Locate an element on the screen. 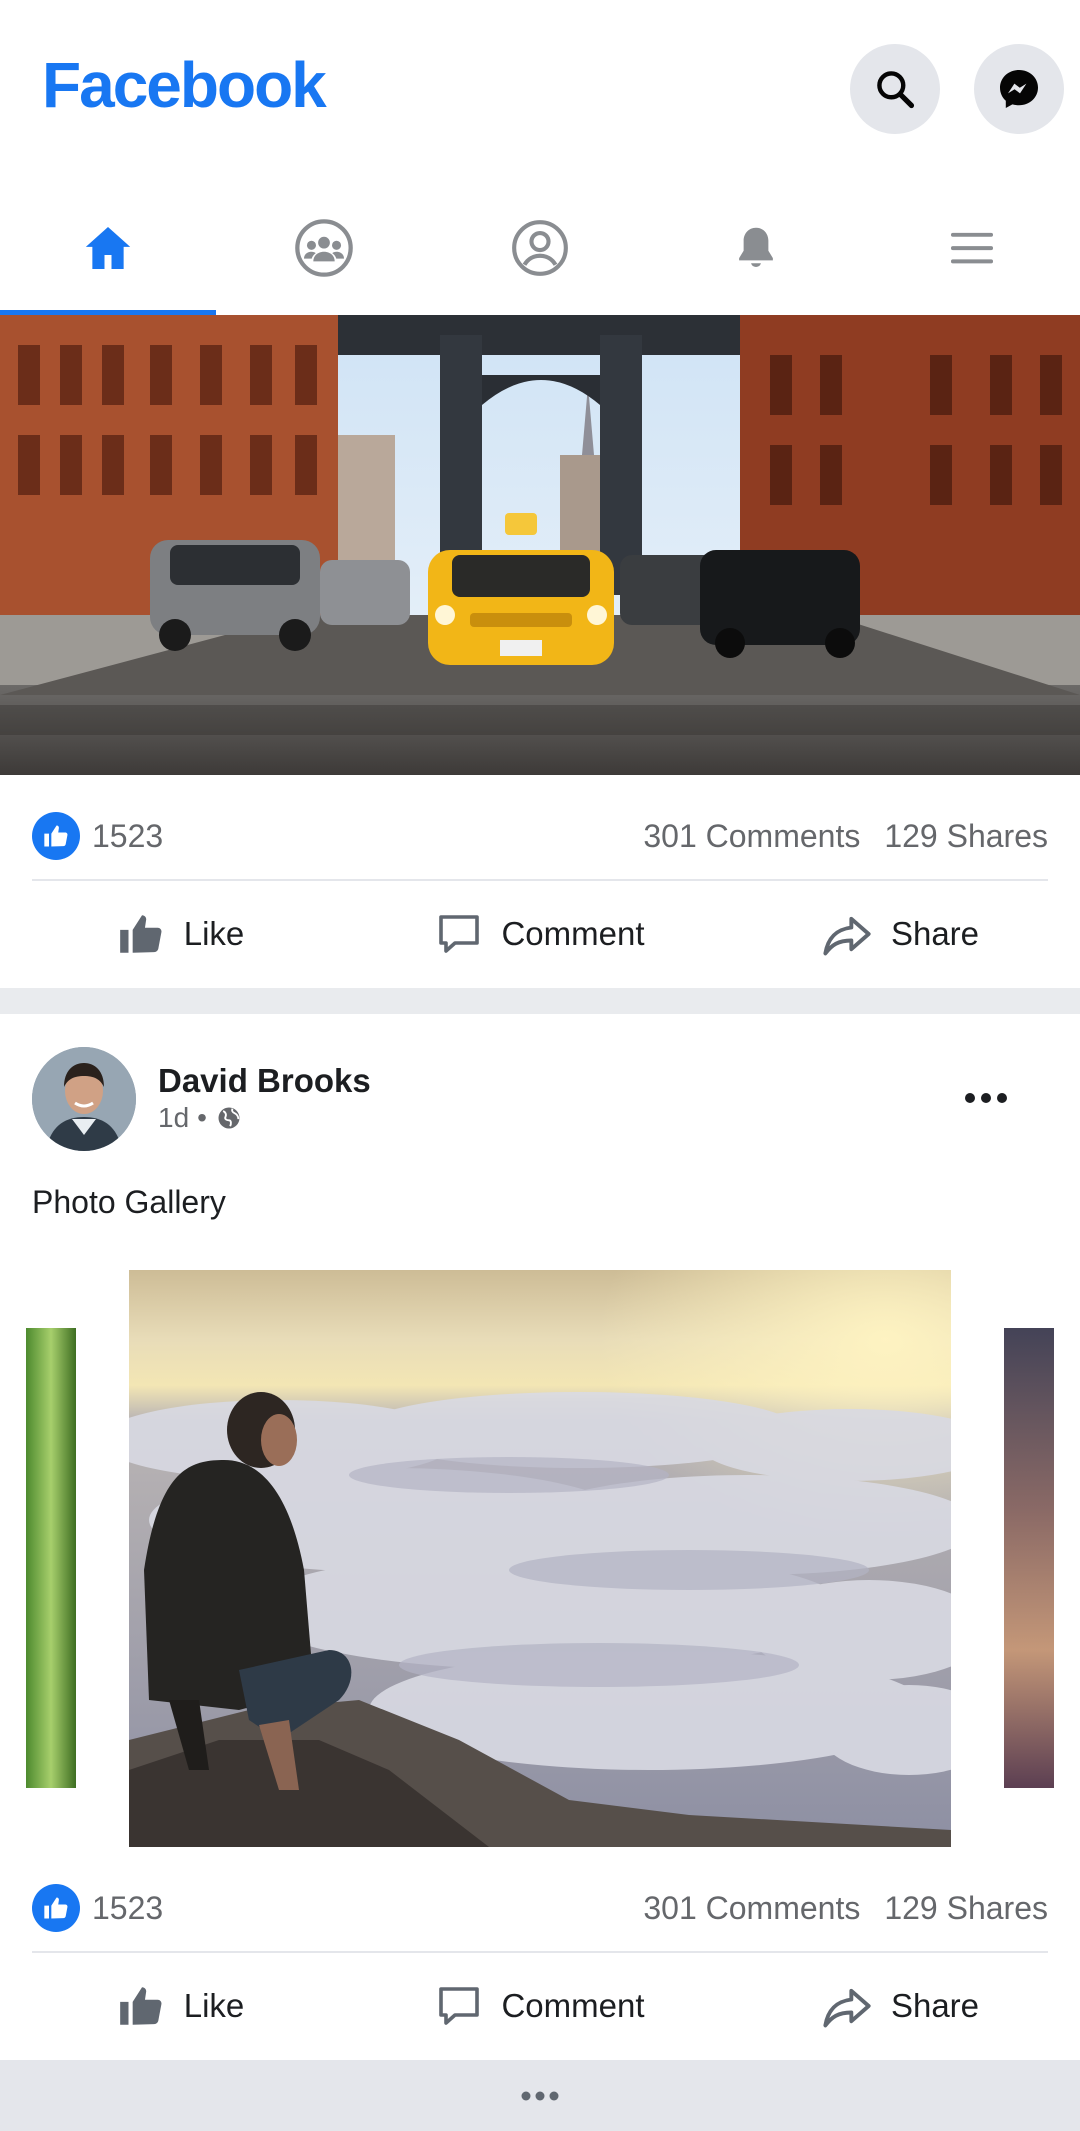 Image resolution: width=1080 pixels, height=2131 pixels. tab-home is located at coordinates (108, 247).